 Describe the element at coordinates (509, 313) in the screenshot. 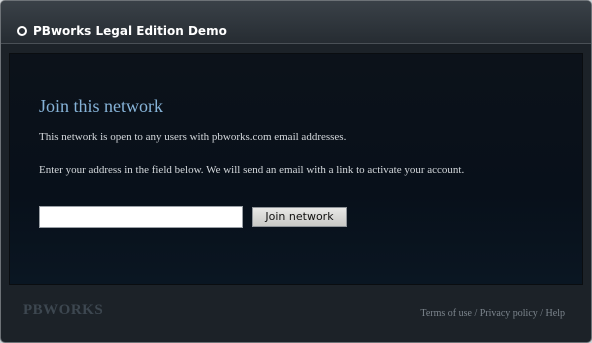

I see `privacy-policy-link: Privacy policy` at that location.